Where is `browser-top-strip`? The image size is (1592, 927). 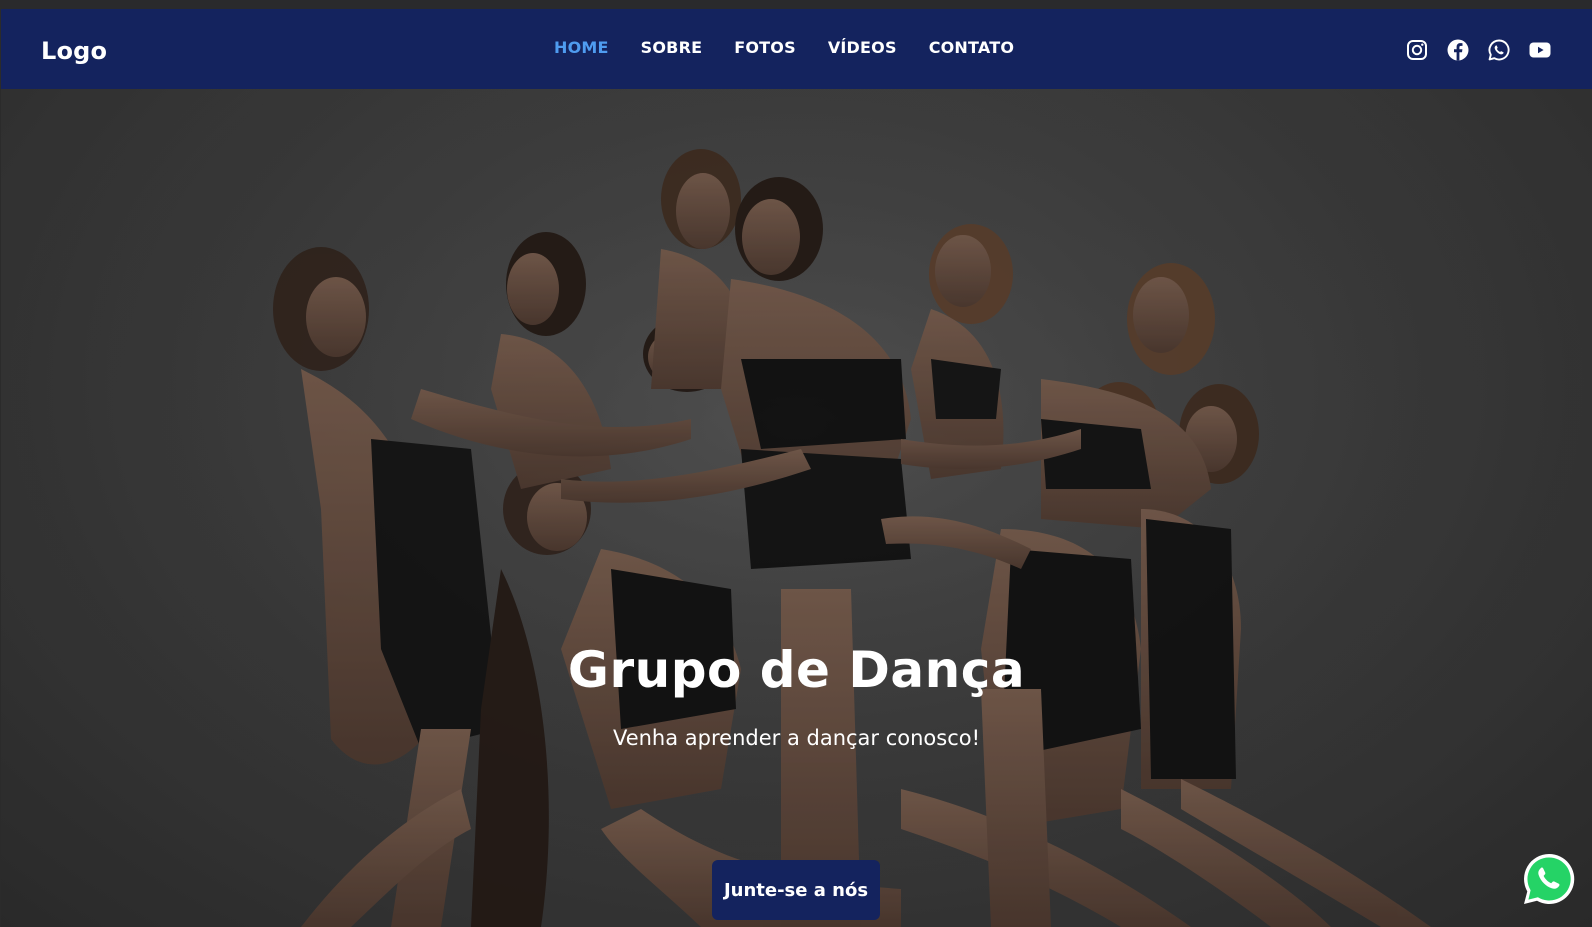
browser-top-strip is located at coordinates (796, 4).